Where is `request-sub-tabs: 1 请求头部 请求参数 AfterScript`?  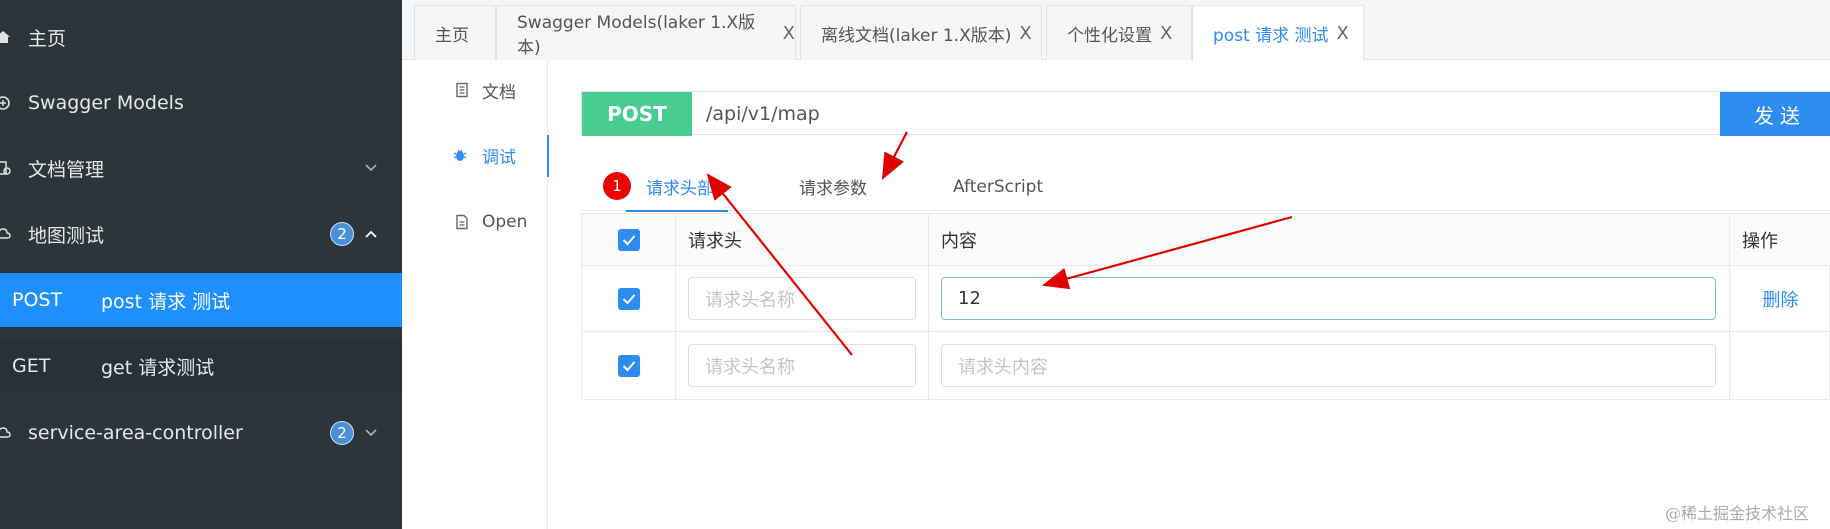 request-sub-tabs: 1 请求头部 请求参数 AfterScript is located at coordinates (1205, 187).